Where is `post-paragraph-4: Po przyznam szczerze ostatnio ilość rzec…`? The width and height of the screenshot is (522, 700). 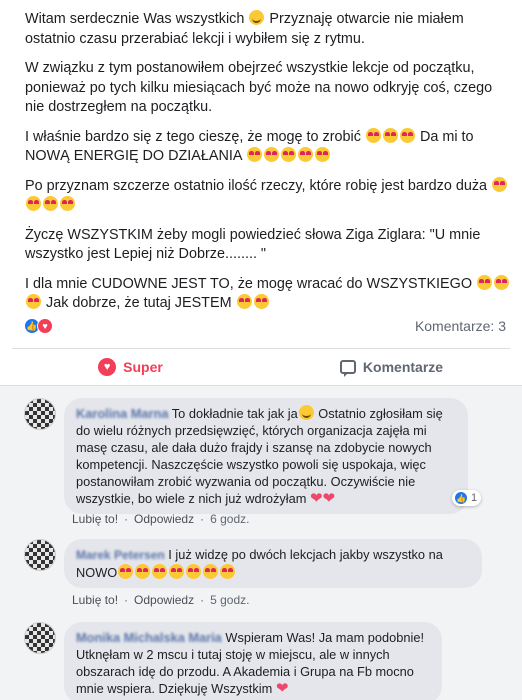
post-paragraph-4: Po przyznam szczerze ostatnio ilość rzec… is located at coordinates (270, 196).